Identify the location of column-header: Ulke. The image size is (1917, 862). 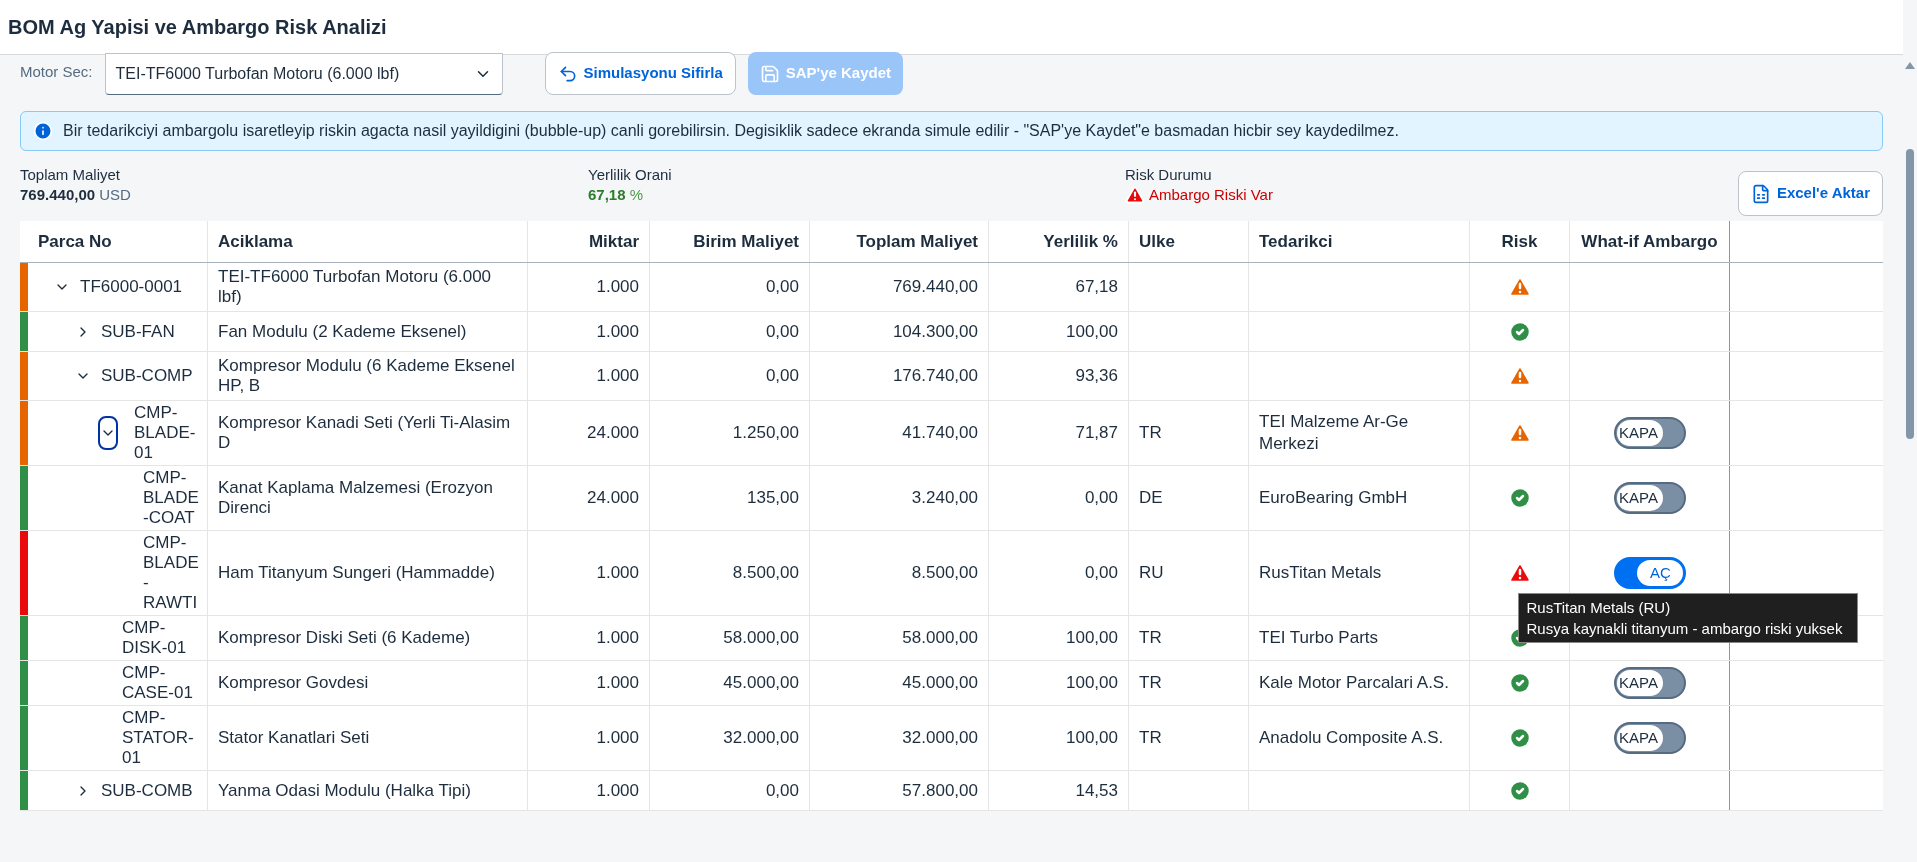
(1188, 241).